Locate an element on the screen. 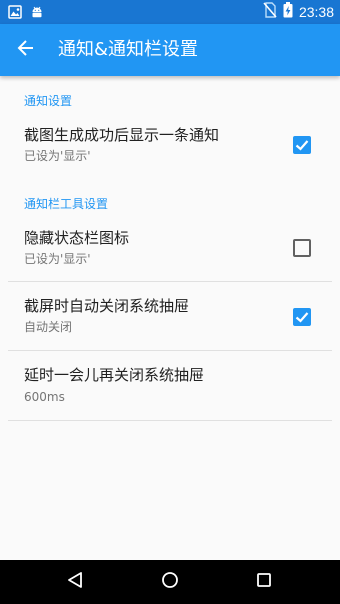  page-title: 通知&通知栏设置 is located at coordinates (128, 49).